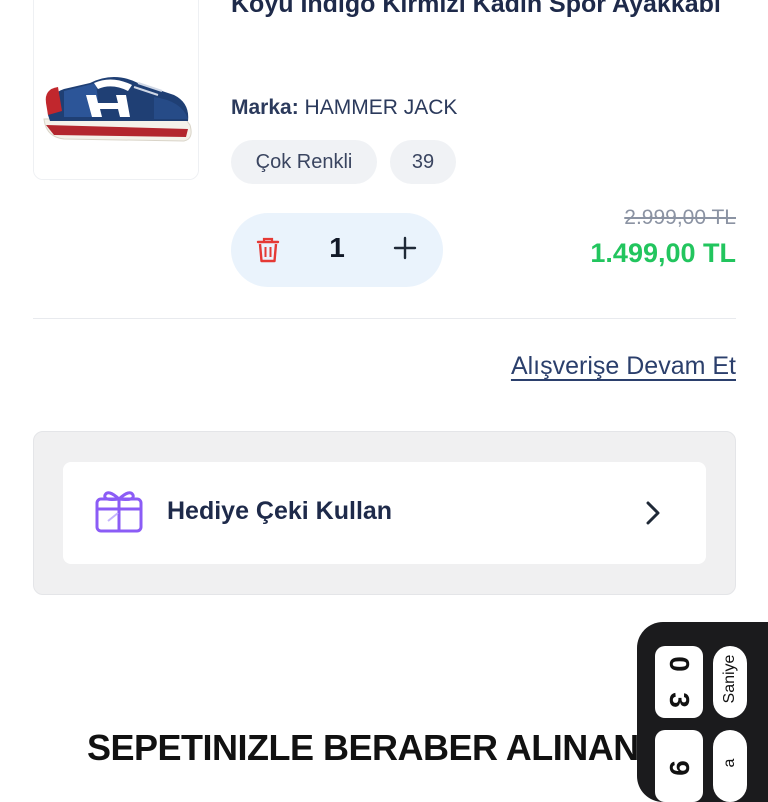 The height and width of the screenshot is (802, 768). What do you see at coordinates (481, 12) in the screenshot?
I see `product-title: Koyu İndigo Kırmızı Kadın Spor Ayakkabı` at bounding box center [481, 12].